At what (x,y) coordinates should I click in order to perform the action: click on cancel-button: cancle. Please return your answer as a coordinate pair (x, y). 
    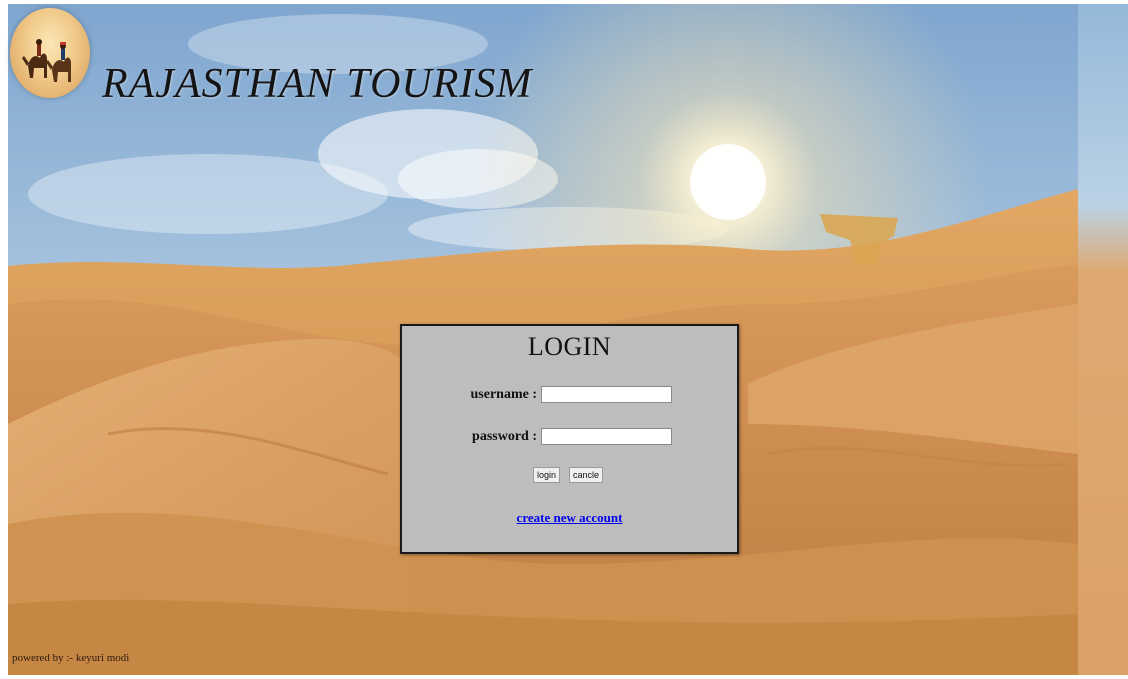
    Looking at the image, I should click on (586, 475).